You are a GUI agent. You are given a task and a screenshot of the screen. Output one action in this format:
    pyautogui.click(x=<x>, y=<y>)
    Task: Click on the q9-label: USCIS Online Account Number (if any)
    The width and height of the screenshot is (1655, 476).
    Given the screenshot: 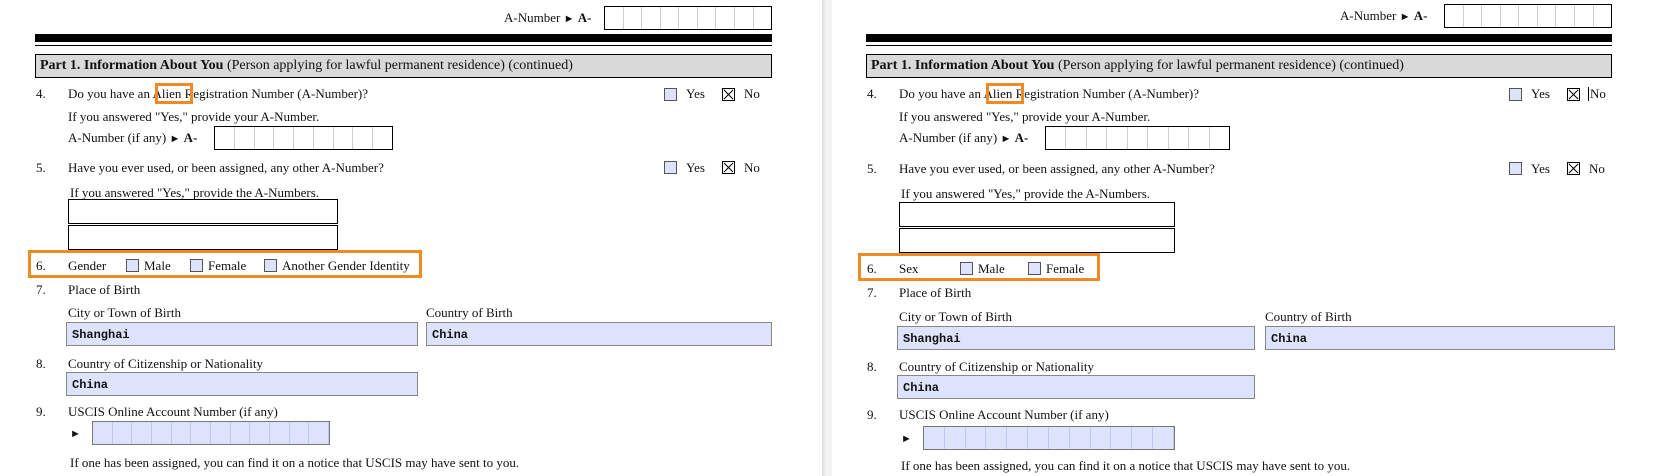 What is the action you would take?
    pyautogui.click(x=1004, y=414)
    